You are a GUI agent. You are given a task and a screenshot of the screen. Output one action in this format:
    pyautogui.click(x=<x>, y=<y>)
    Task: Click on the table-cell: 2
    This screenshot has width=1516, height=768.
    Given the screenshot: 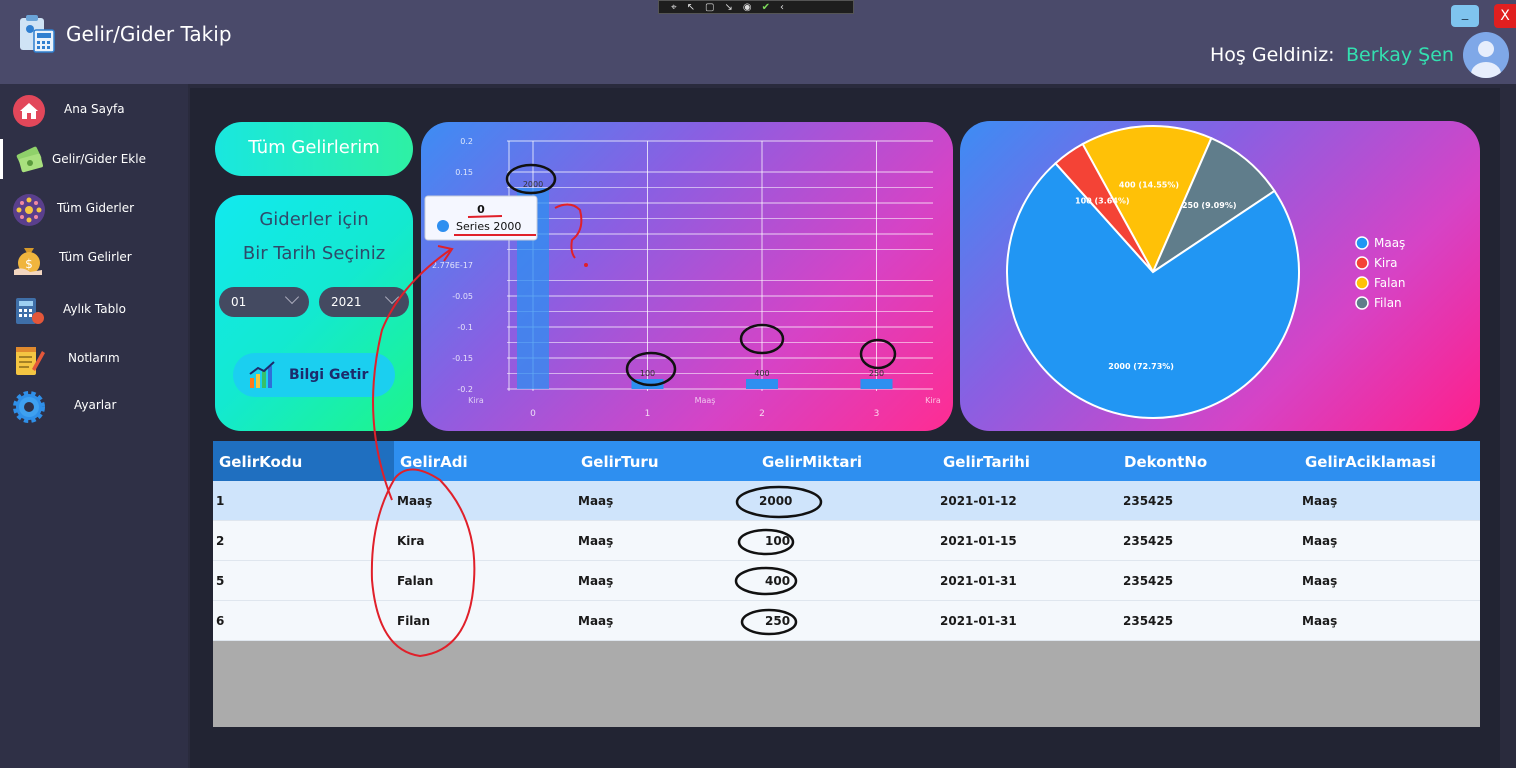 What is the action you would take?
    pyautogui.click(x=220, y=541)
    